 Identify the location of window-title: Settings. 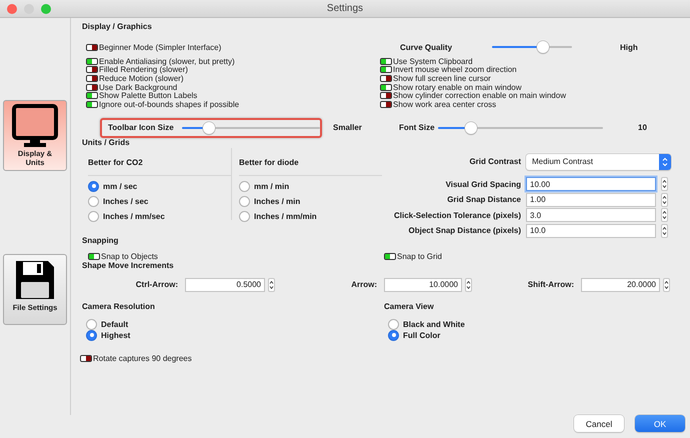
(345, 8).